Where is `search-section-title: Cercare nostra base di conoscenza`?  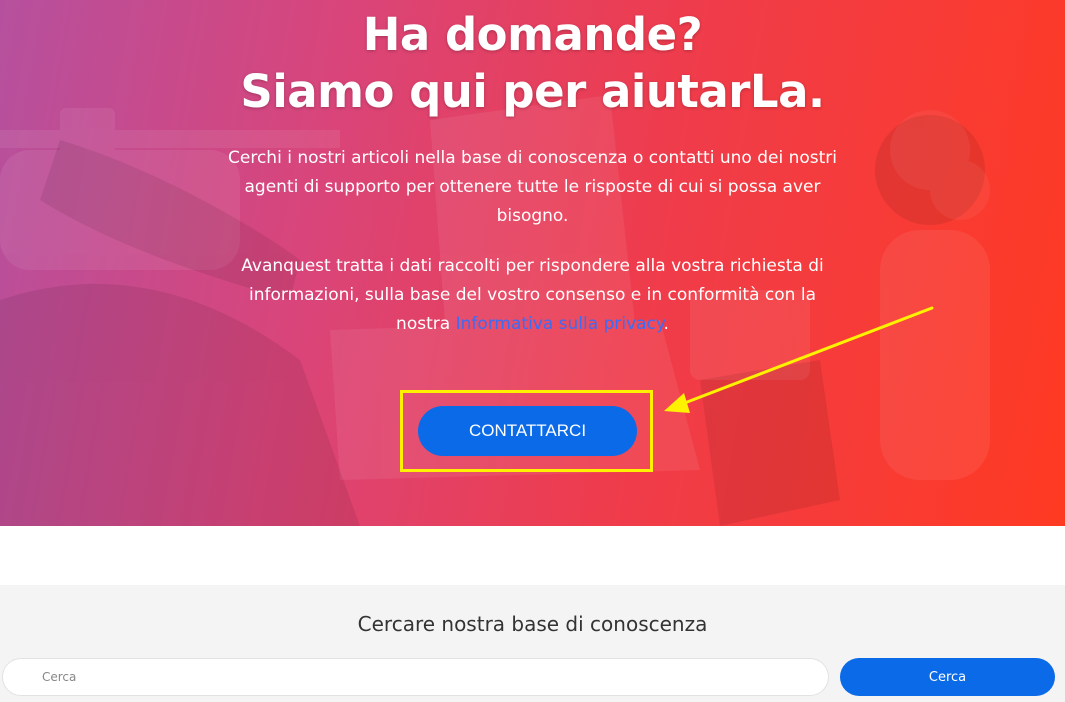
search-section-title: Cercare nostra base di conoscenza is located at coordinates (532, 624).